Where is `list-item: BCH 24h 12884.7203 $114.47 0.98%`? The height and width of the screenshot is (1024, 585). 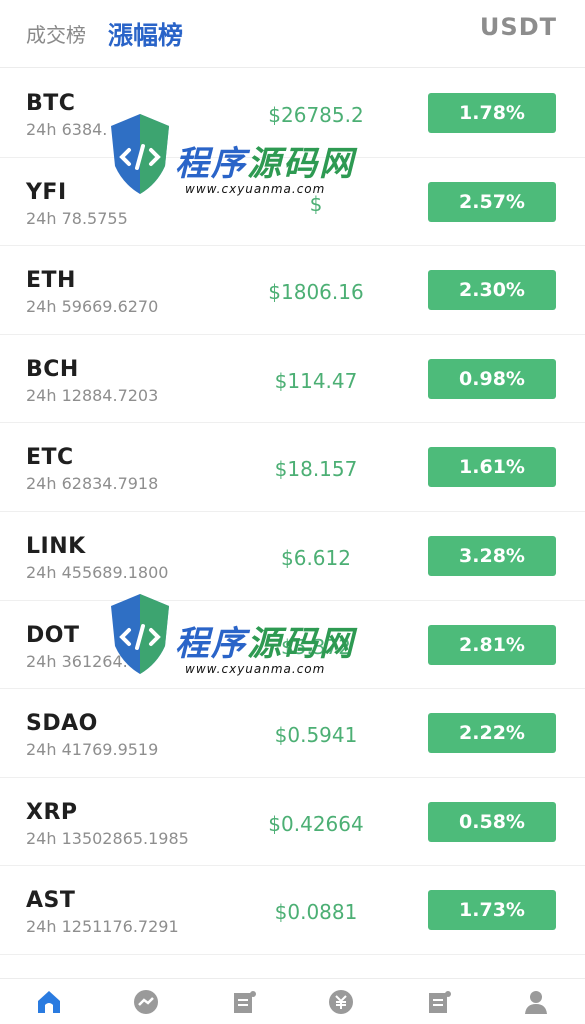
list-item: BCH 24h 12884.7203 $114.47 0.98% is located at coordinates (292, 379).